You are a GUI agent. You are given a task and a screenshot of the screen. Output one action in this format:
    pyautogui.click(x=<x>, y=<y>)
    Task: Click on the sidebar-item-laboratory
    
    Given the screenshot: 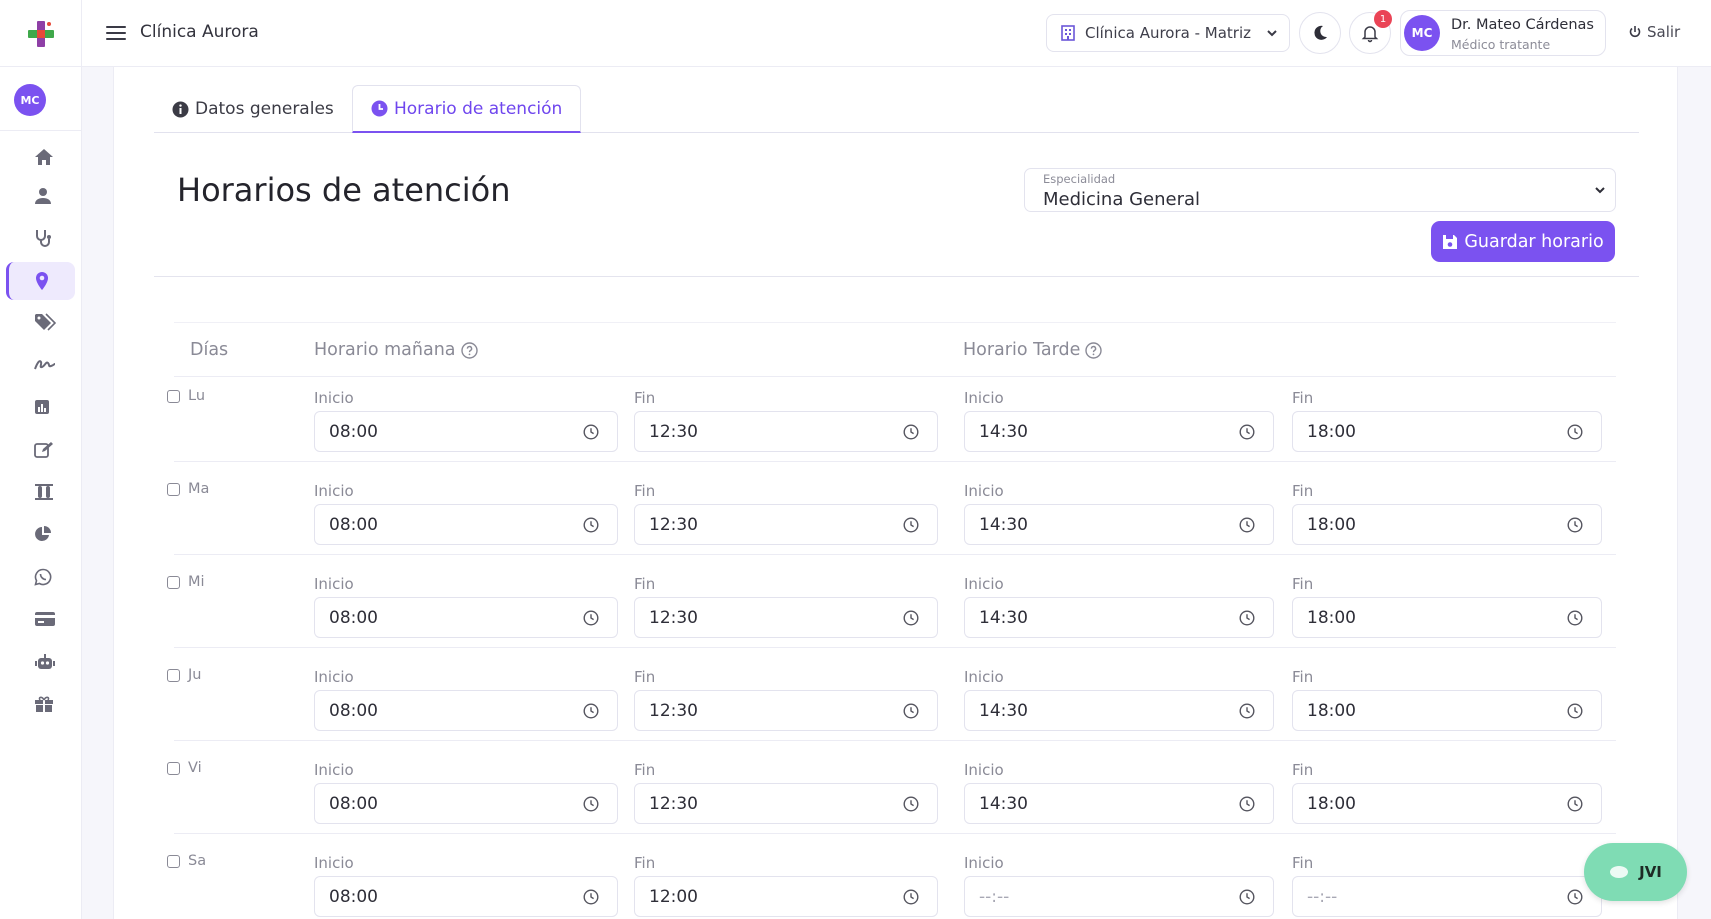 What is the action you would take?
    pyautogui.click(x=40, y=492)
    